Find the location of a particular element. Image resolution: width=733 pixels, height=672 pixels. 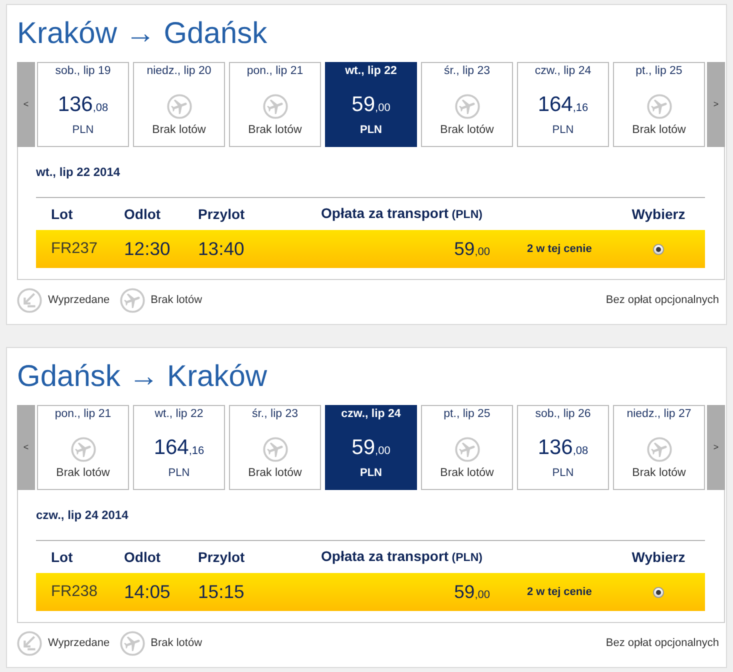

date-card: sob., lip 26 136,08 PLN is located at coordinates (563, 447).